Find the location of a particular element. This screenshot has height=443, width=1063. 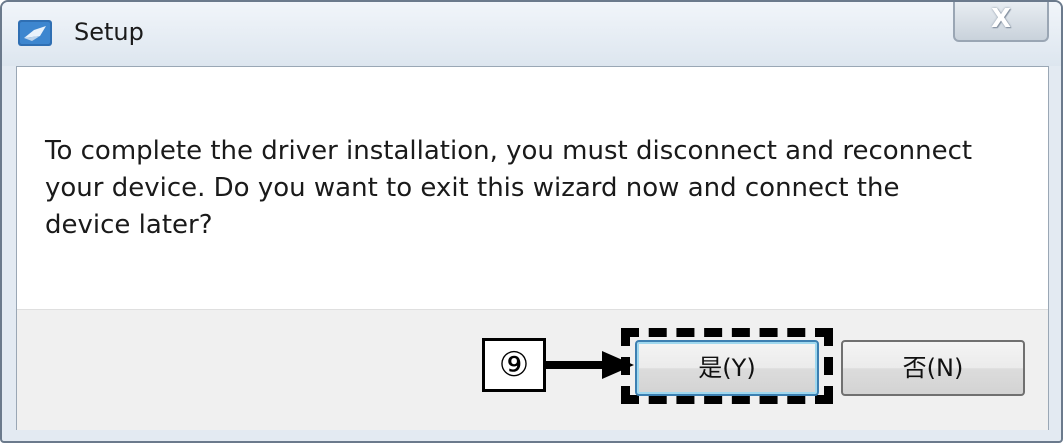

setup-app-icon is located at coordinates (35, 33).